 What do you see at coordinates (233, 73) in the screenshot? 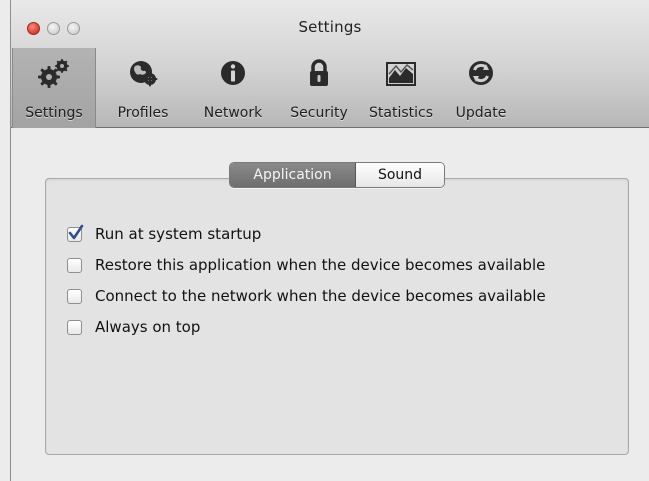
I see `info-icon` at bounding box center [233, 73].